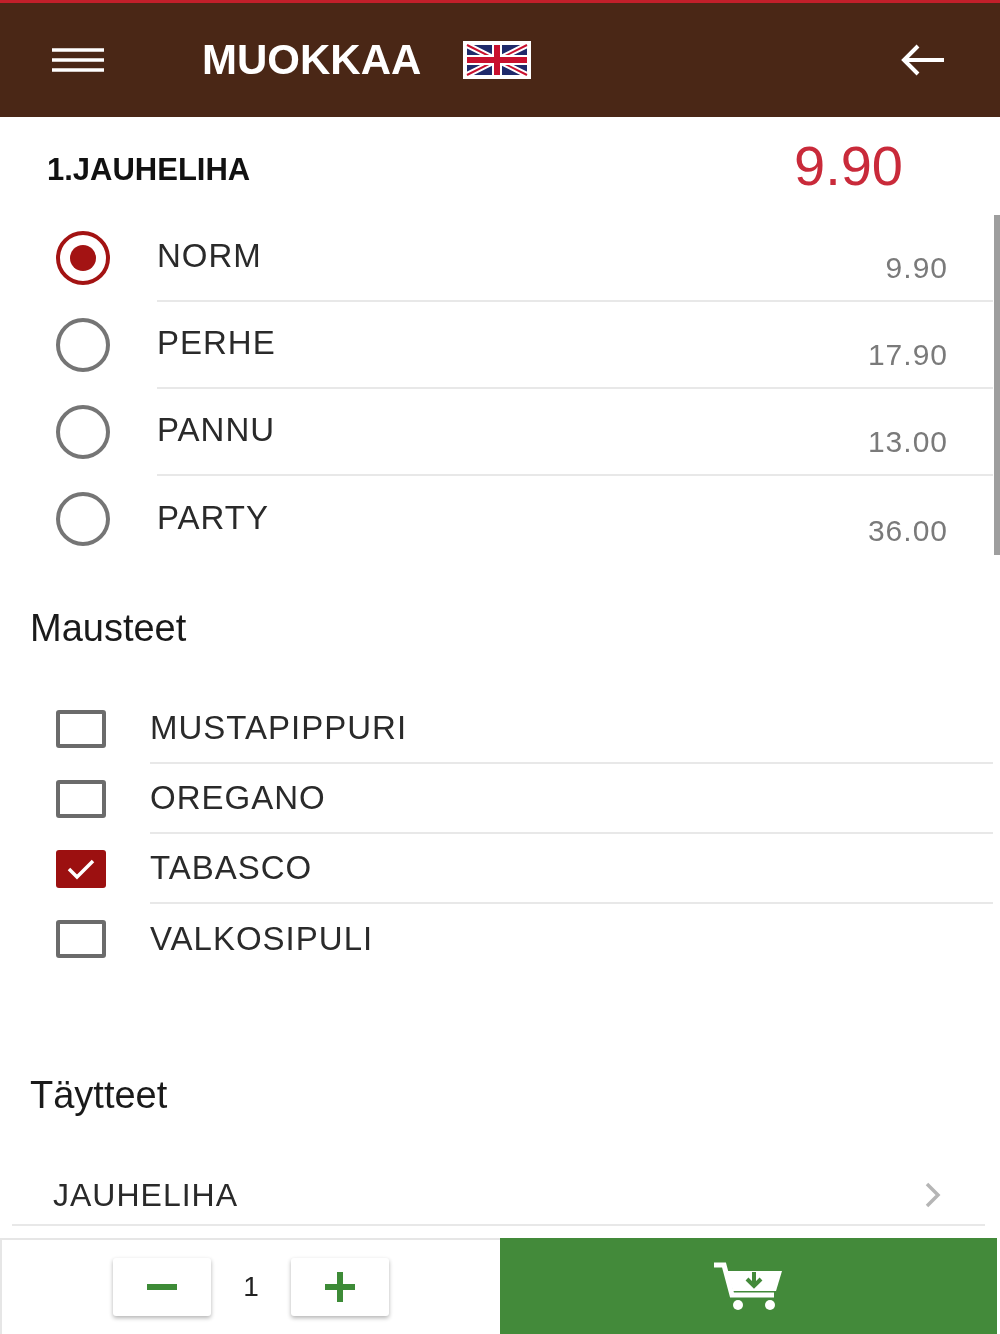 This screenshot has width=1000, height=1334. What do you see at coordinates (149, 169) in the screenshot?
I see `product-name: 1.JAUHELIHA` at bounding box center [149, 169].